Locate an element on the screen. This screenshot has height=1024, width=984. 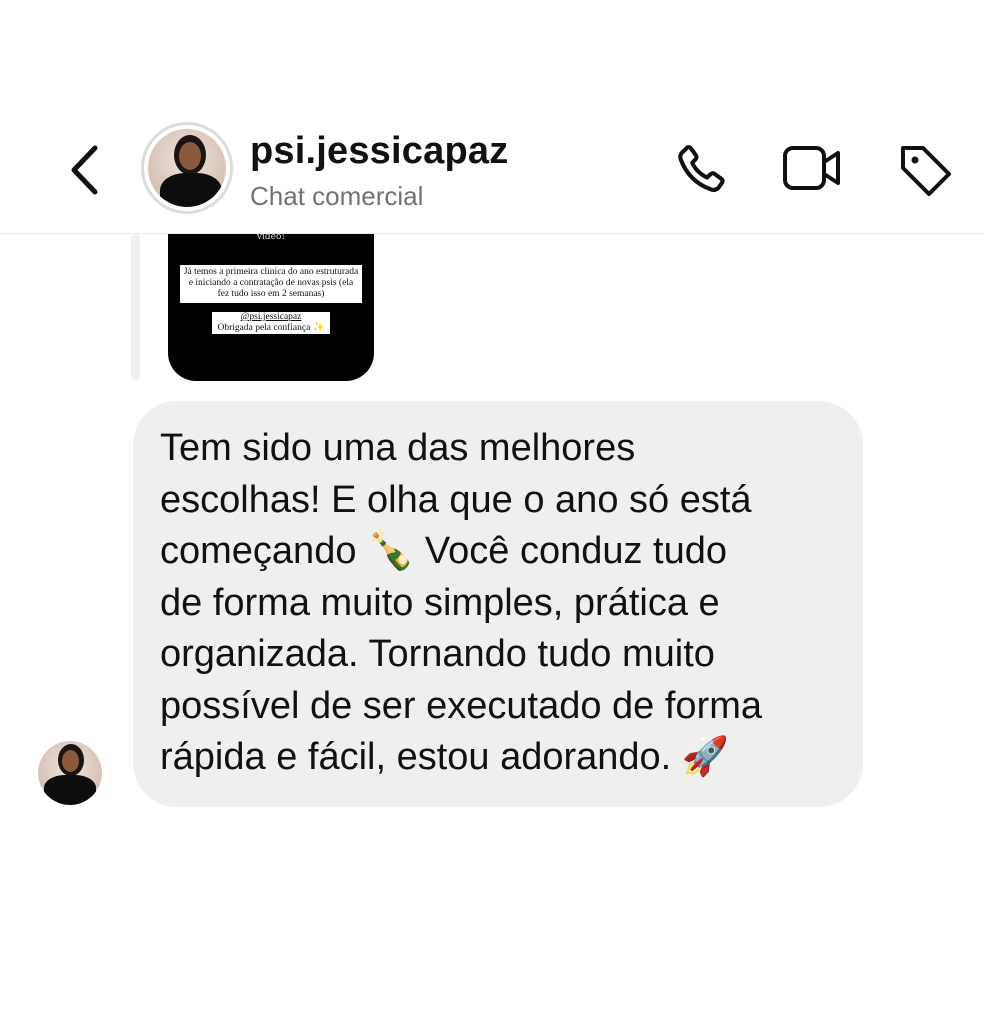
tag-icon is located at coordinates (926, 171).